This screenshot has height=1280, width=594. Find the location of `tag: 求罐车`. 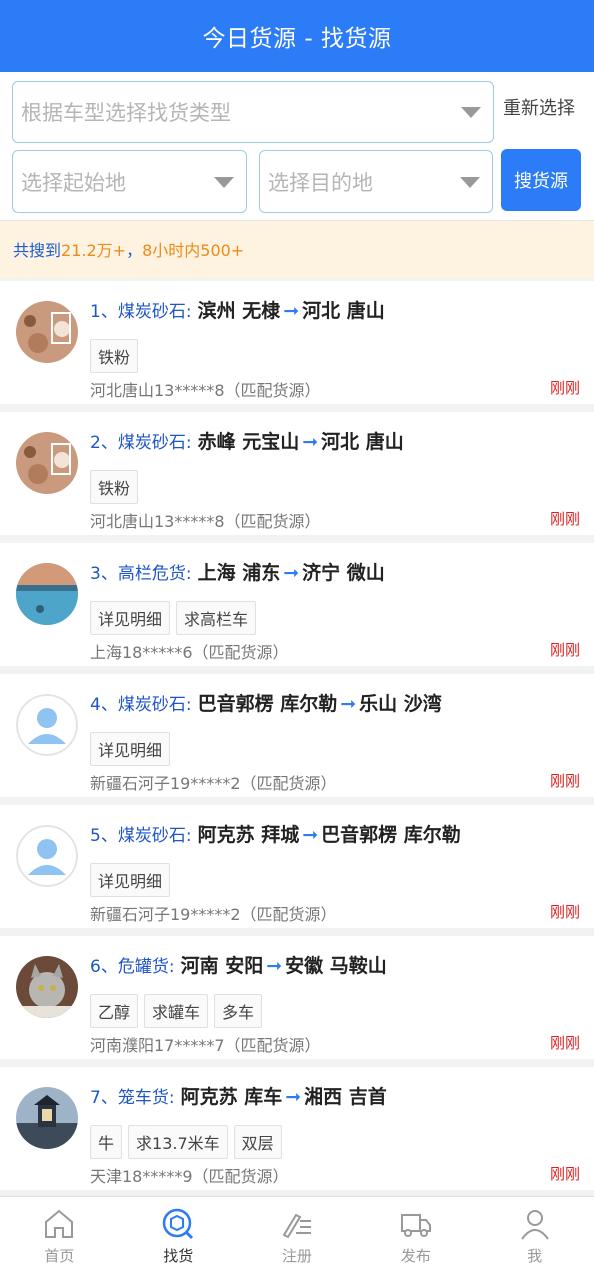

tag: 求罐车 is located at coordinates (176, 1011).